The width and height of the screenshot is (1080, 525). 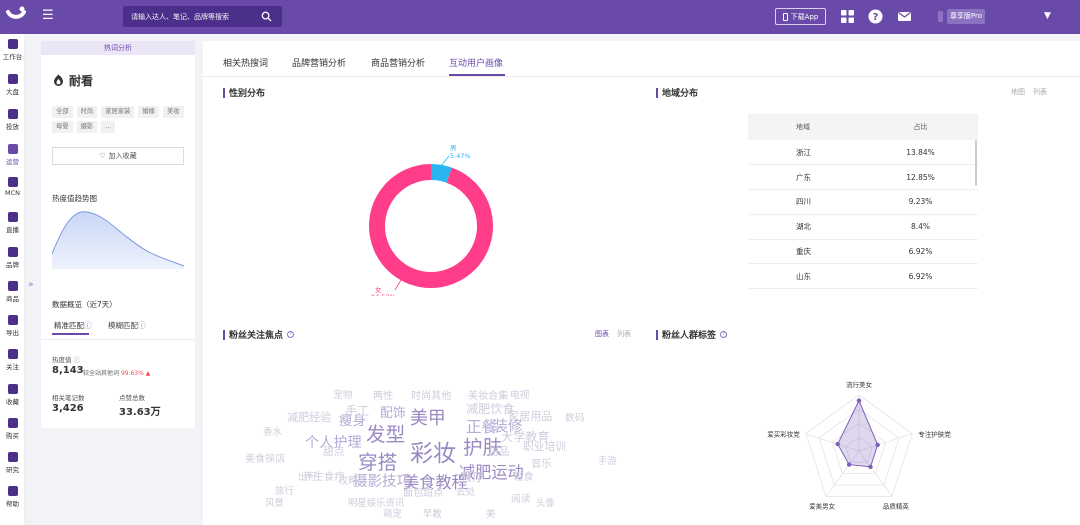 What do you see at coordinates (12, 79) in the screenshot?
I see `pie-icon` at bounding box center [12, 79].